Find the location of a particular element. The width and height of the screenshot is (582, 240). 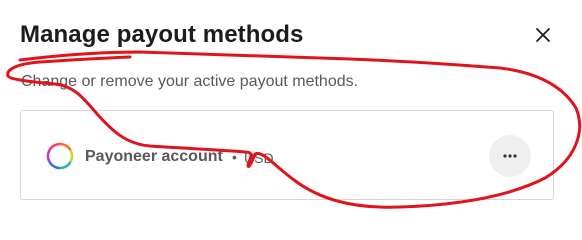

more-actions-button is located at coordinates (510, 156).